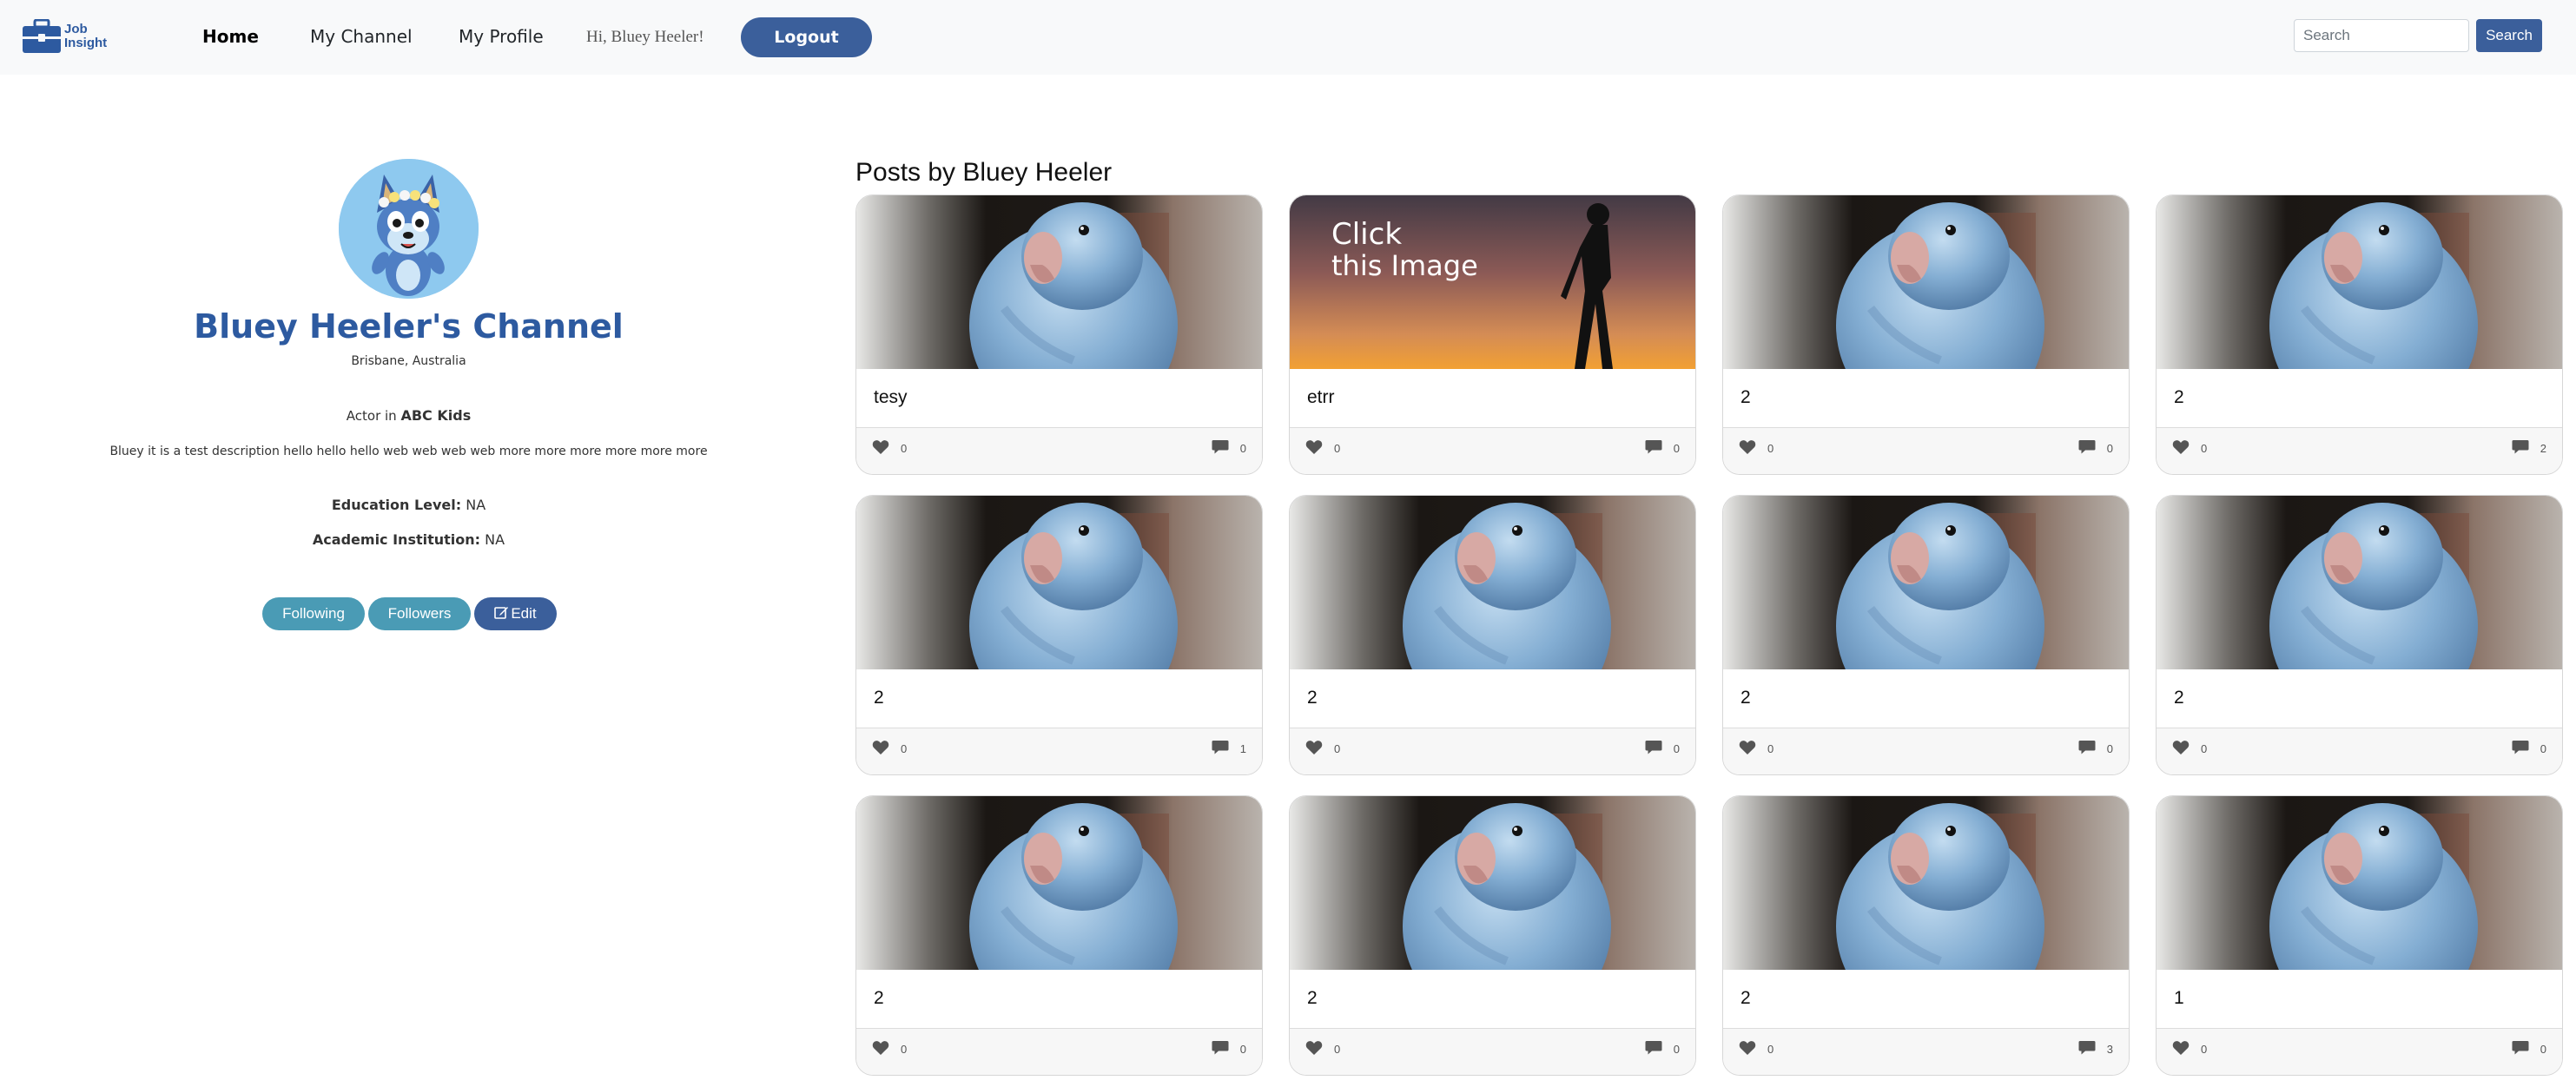 The image size is (2576, 1087). I want to click on nav-my-profile: My Profile, so click(501, 36).